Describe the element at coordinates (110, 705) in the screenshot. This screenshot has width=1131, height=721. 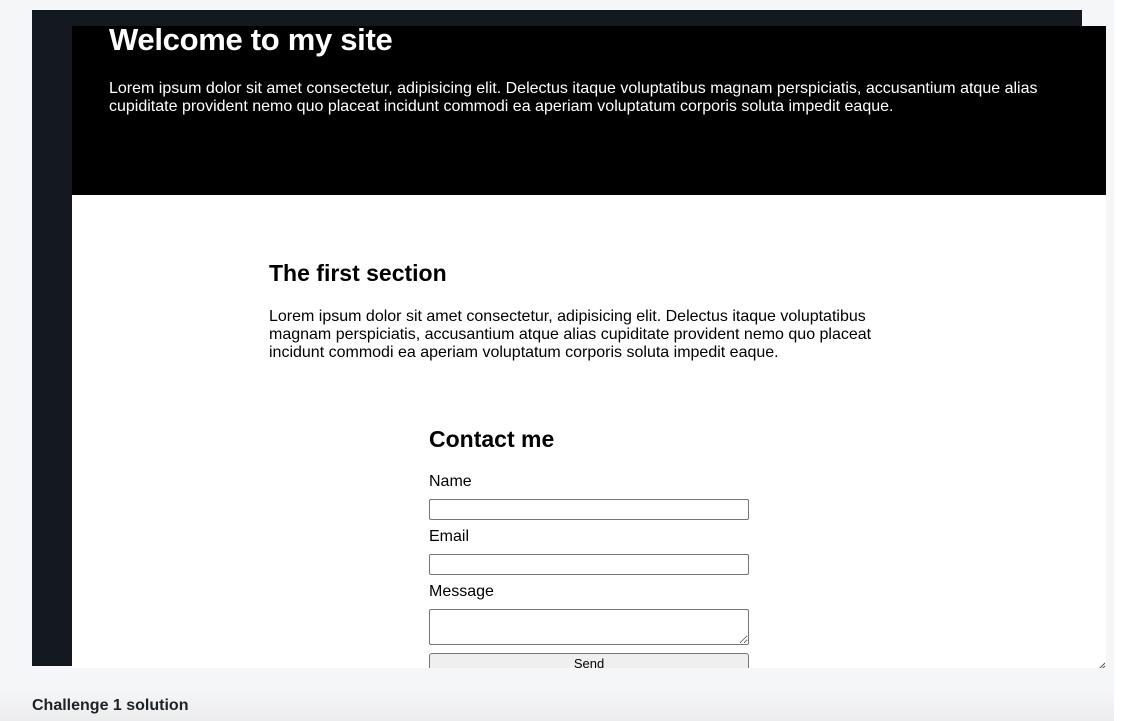
I see `challenge-title: Challenge 1 solution` at that location.